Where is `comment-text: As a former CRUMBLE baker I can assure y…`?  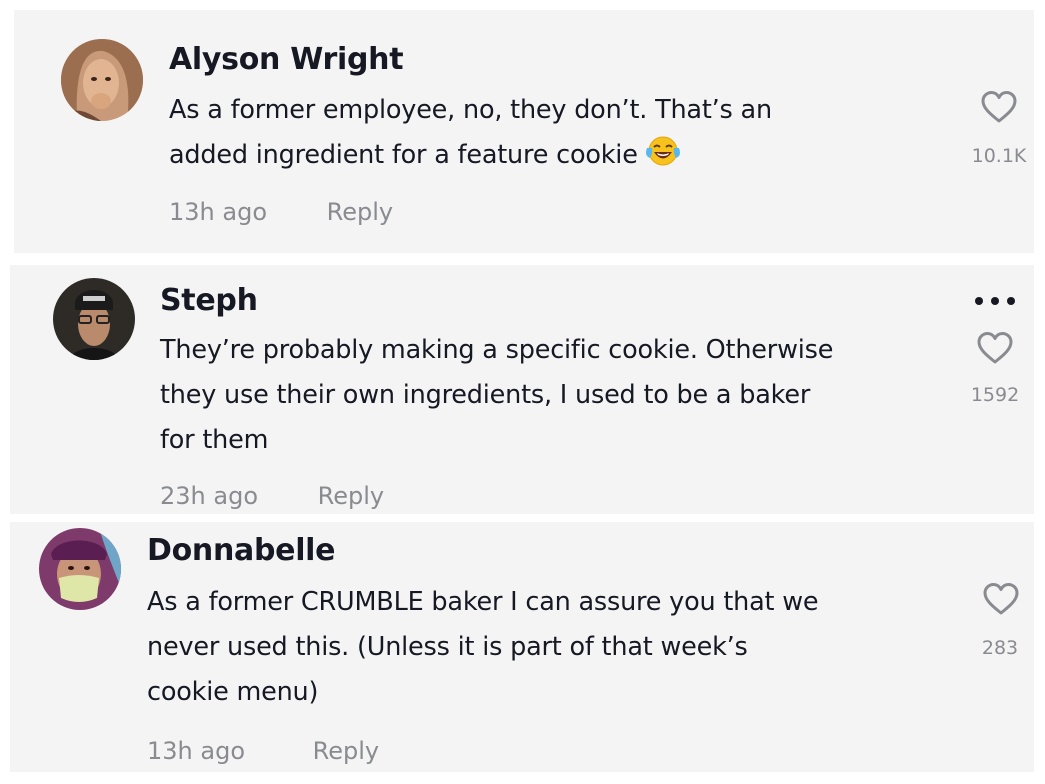 comment-text: As a former CRUMBLE baker I can assure y… is located at coordinates (483, 647).